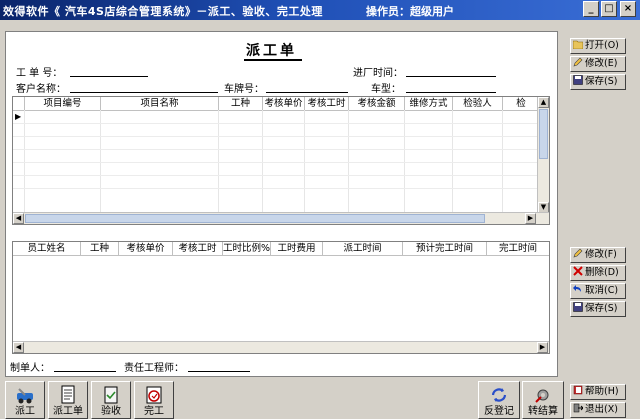 The image size is (640, 419). I want to click on col-staff-unit-price: 考核单价, so click(146, 248).